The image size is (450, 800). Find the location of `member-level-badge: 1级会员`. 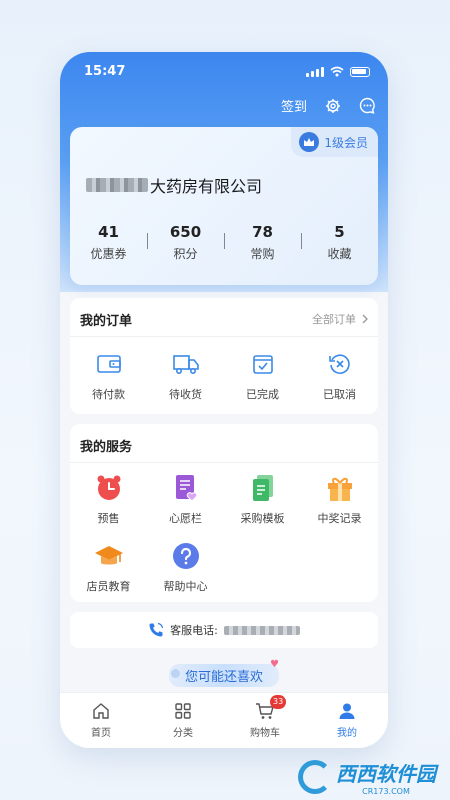

member-level-badge: 1级会员 is located at coordinates (334, 142).